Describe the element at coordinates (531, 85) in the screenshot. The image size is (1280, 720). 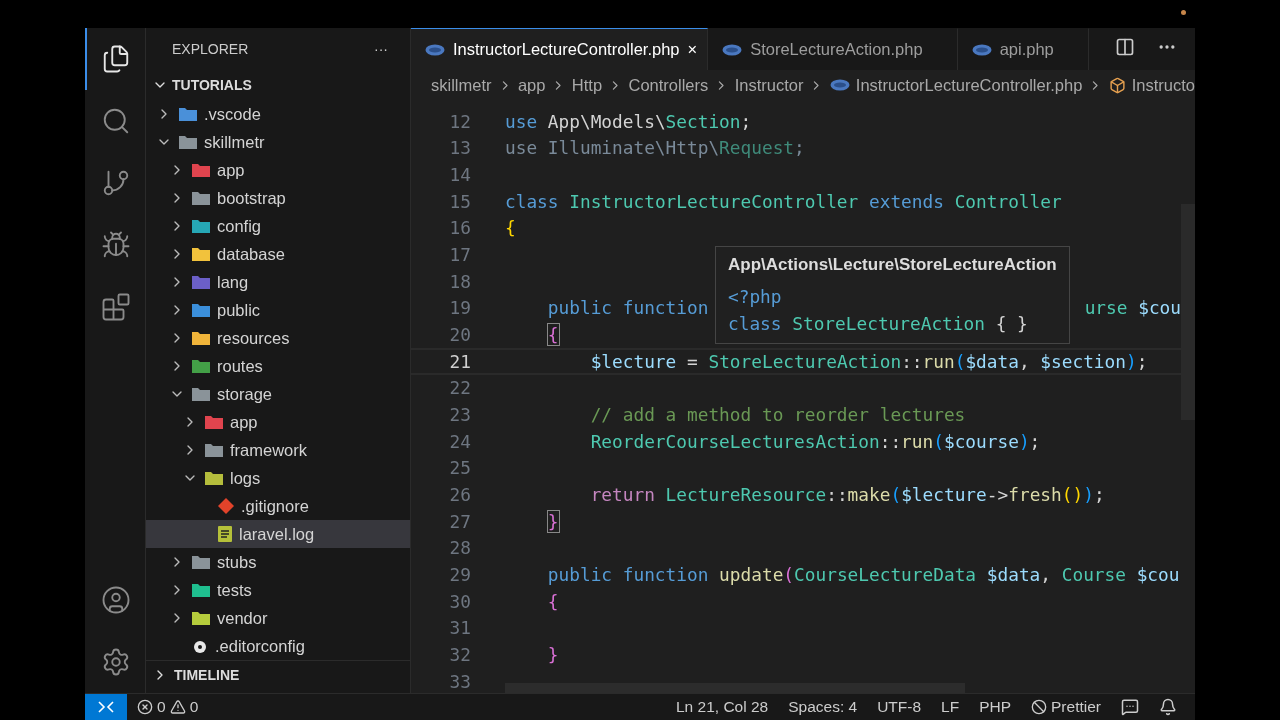
I see `breadcrumb-item: app` at that location.